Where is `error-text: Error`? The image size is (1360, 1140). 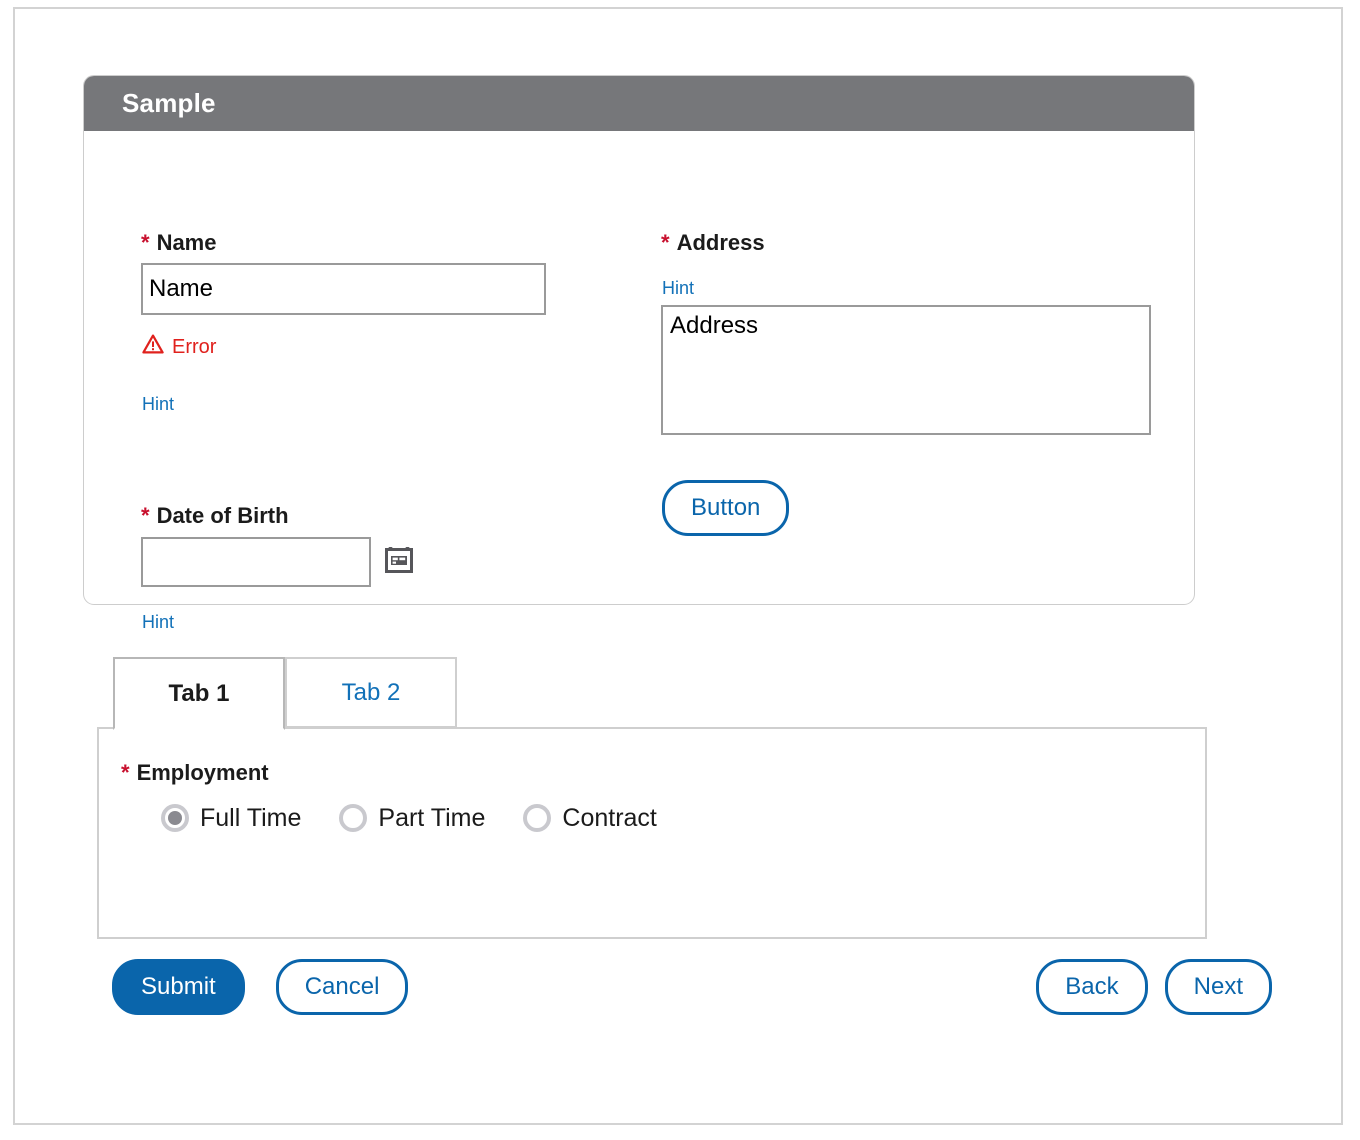
error-text: Error is located at coordinates (194, 346).